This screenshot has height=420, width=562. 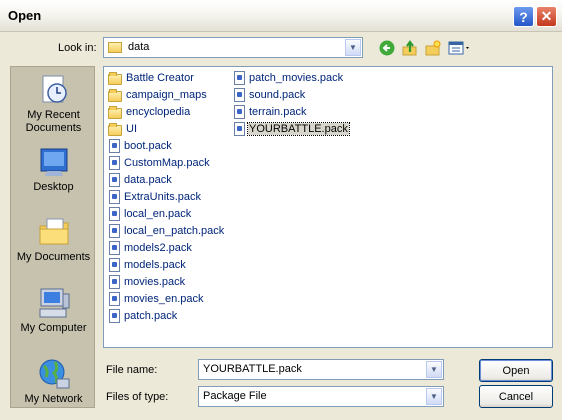 I want to click on views-menu-icon, so click(x=458, y=48).